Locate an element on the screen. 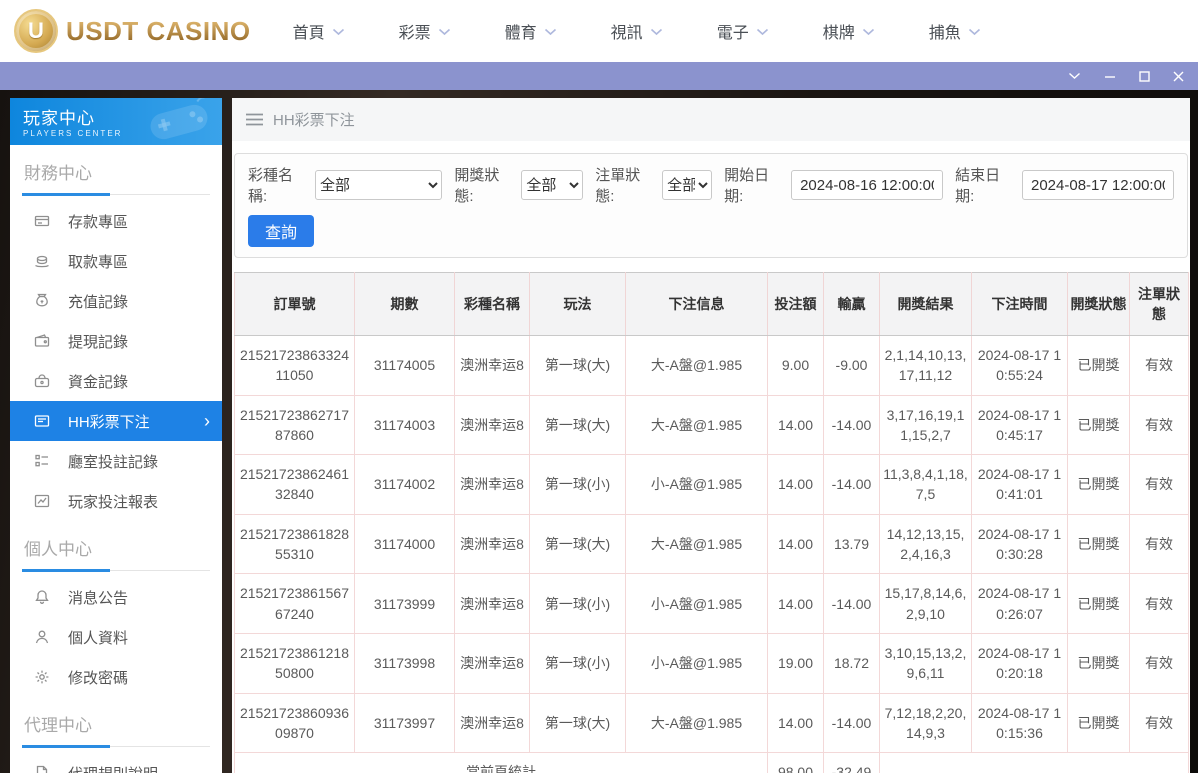 This screenshot has width=1198, height=773. table-cell: 2,1,14,10,13,17,11,12 is located at coordinates (925, 365).